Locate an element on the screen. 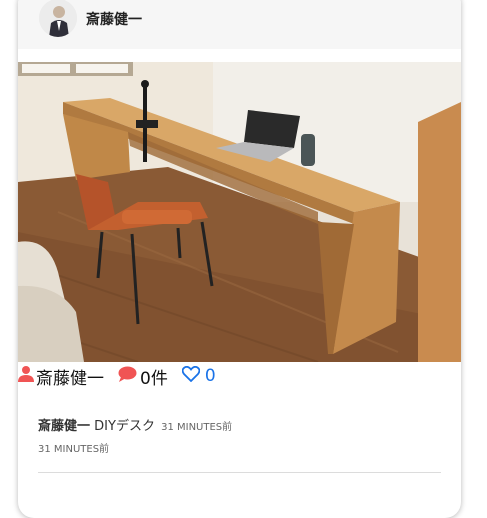 Image resolution: width=487 pixels, height=518 pixels. post-author: 斎藤健一 is located at coordinates (64, 426).